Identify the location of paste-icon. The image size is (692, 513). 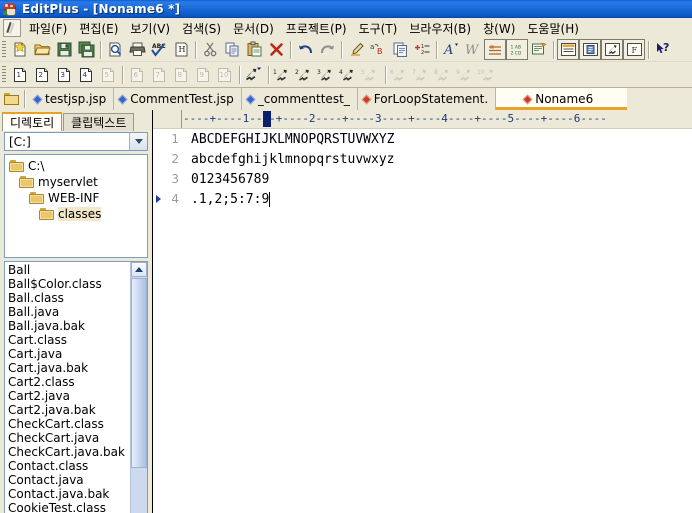
(254, 49).